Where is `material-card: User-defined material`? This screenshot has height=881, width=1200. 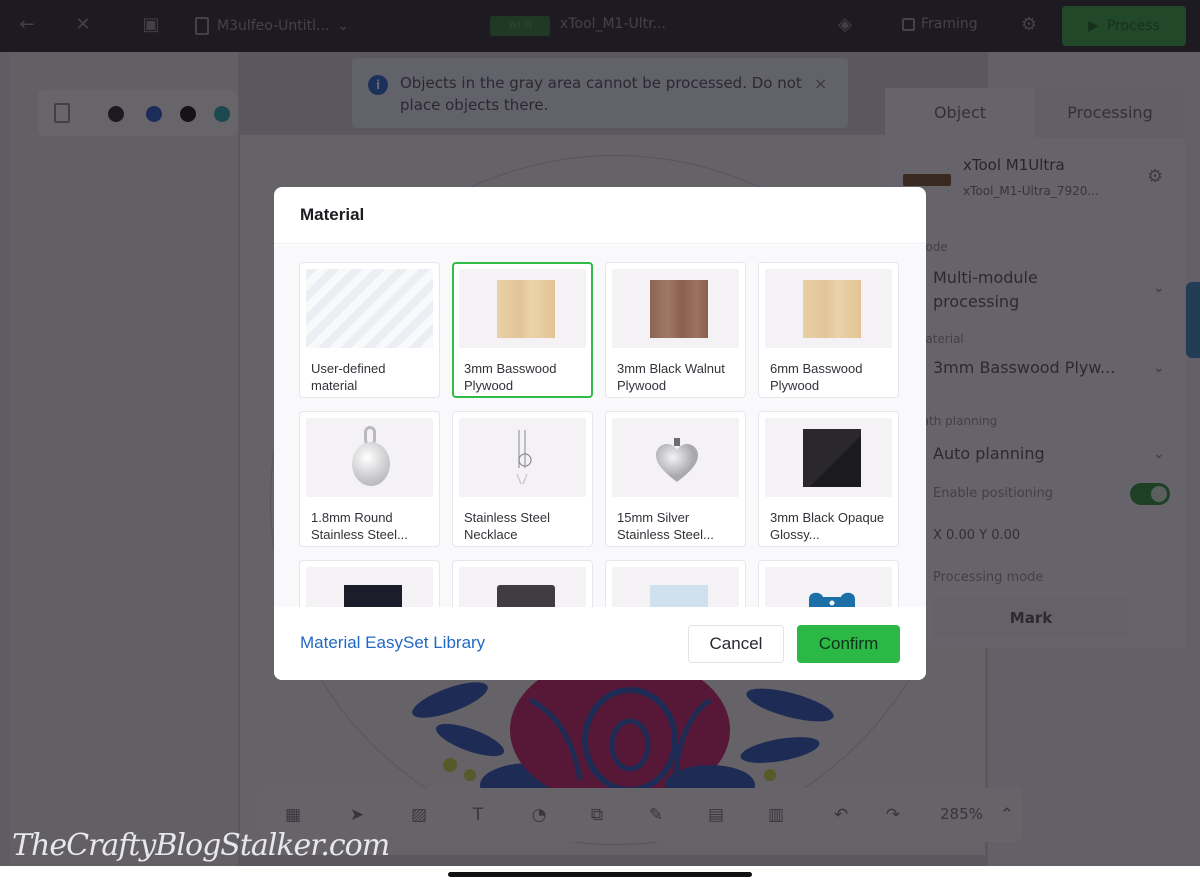 material-card: User-defined material is located at coordinates (369, 330).